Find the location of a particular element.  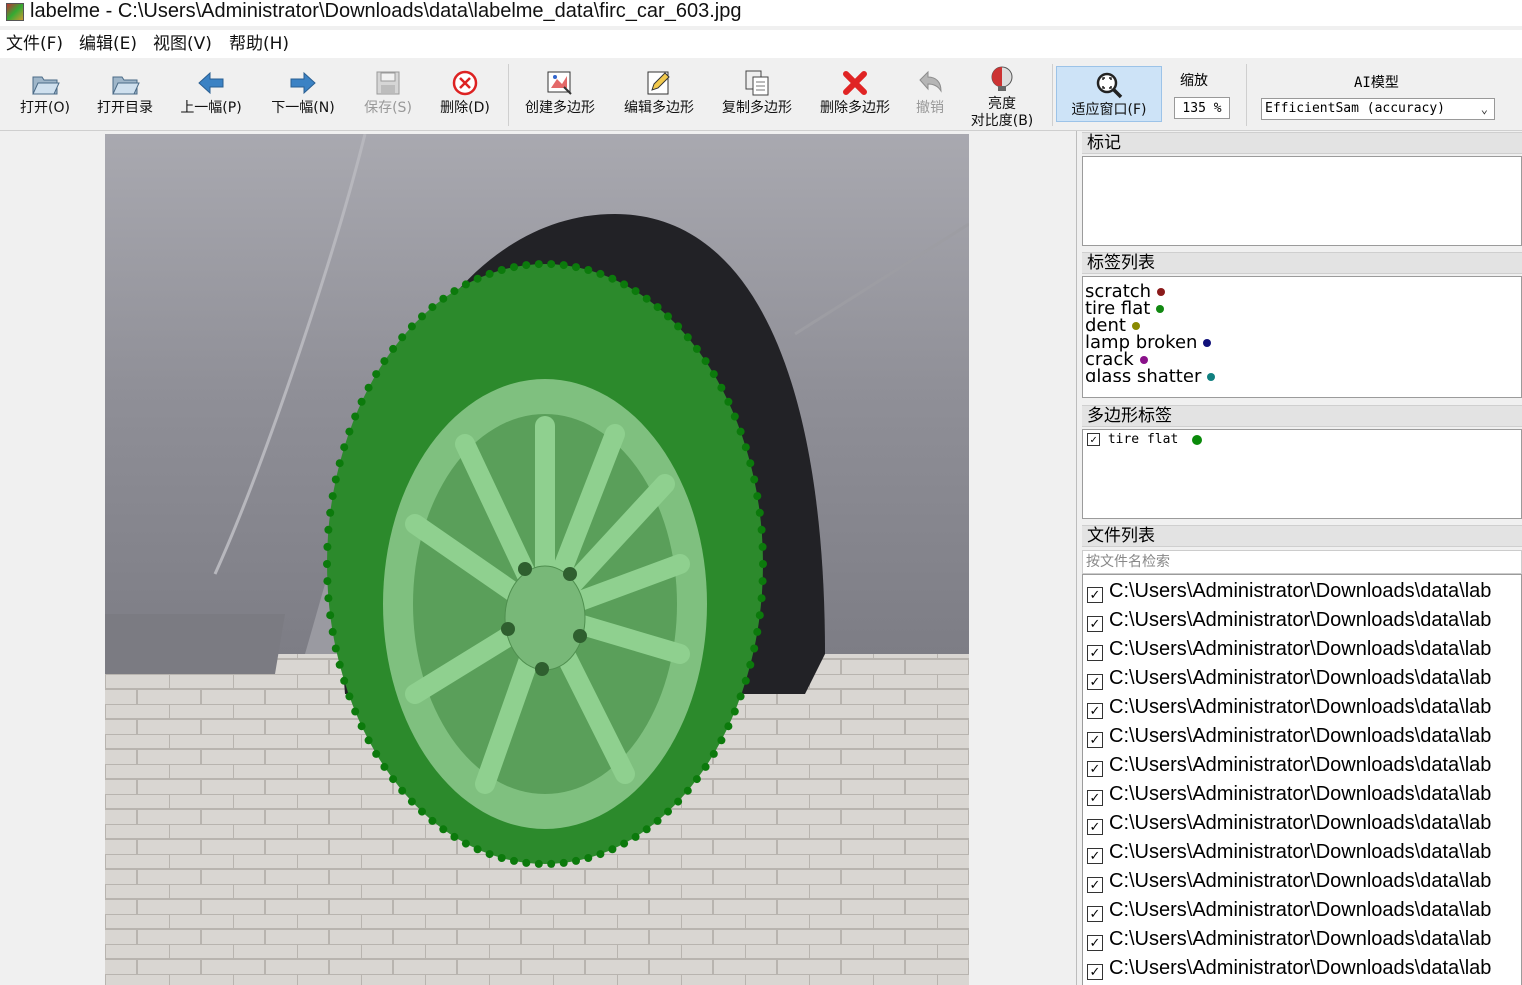

next-image-button: 下一幅(N) is located at coordinates (303, 95).